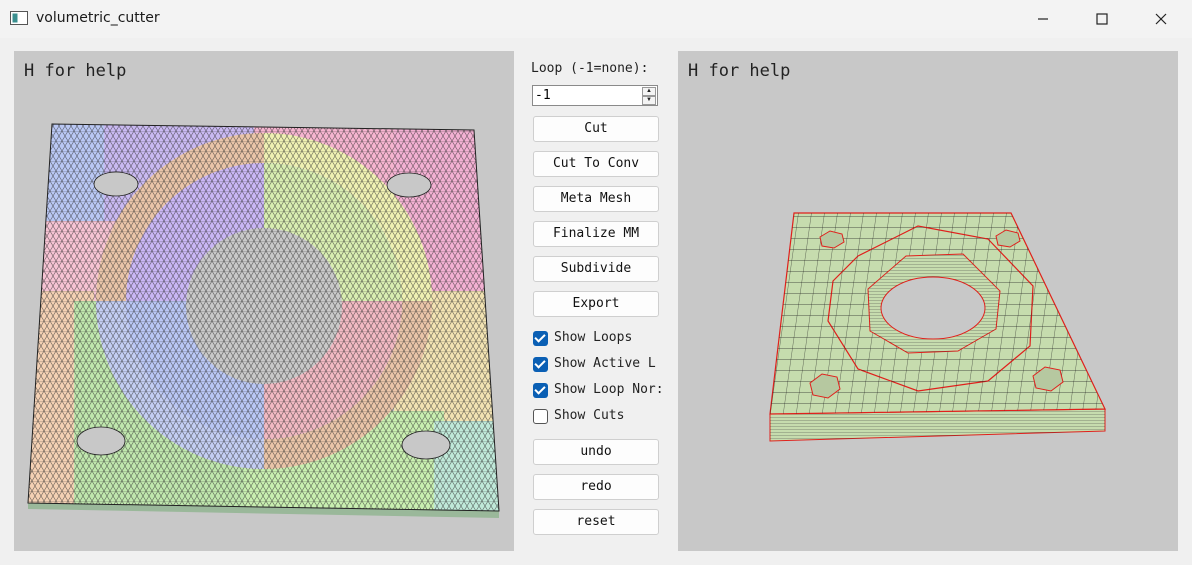 Image resolution: width=1192 pixels, height=565 pixels. Describe the element at coordinates (596, 452) in the screenshot. I see `undo-button: undo` at that location.